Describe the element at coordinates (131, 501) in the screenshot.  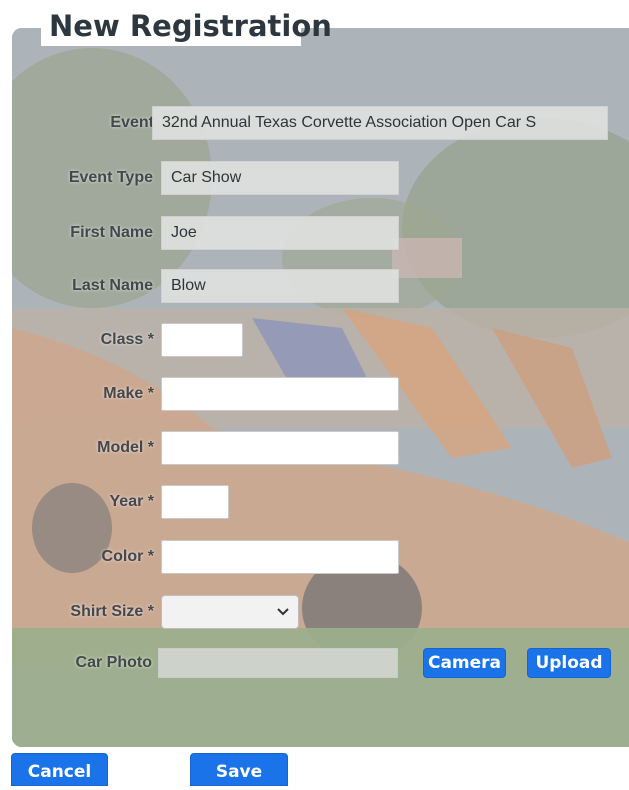
I see `year-label: Year *` at that location.